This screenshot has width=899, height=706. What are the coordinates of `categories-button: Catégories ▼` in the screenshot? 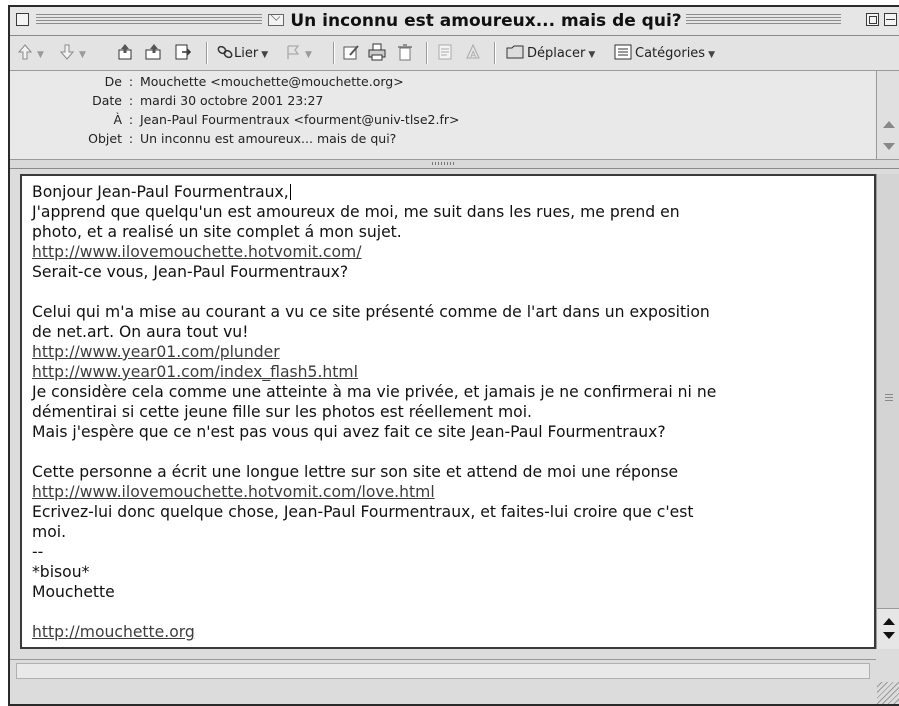 It's located at (664, 53).